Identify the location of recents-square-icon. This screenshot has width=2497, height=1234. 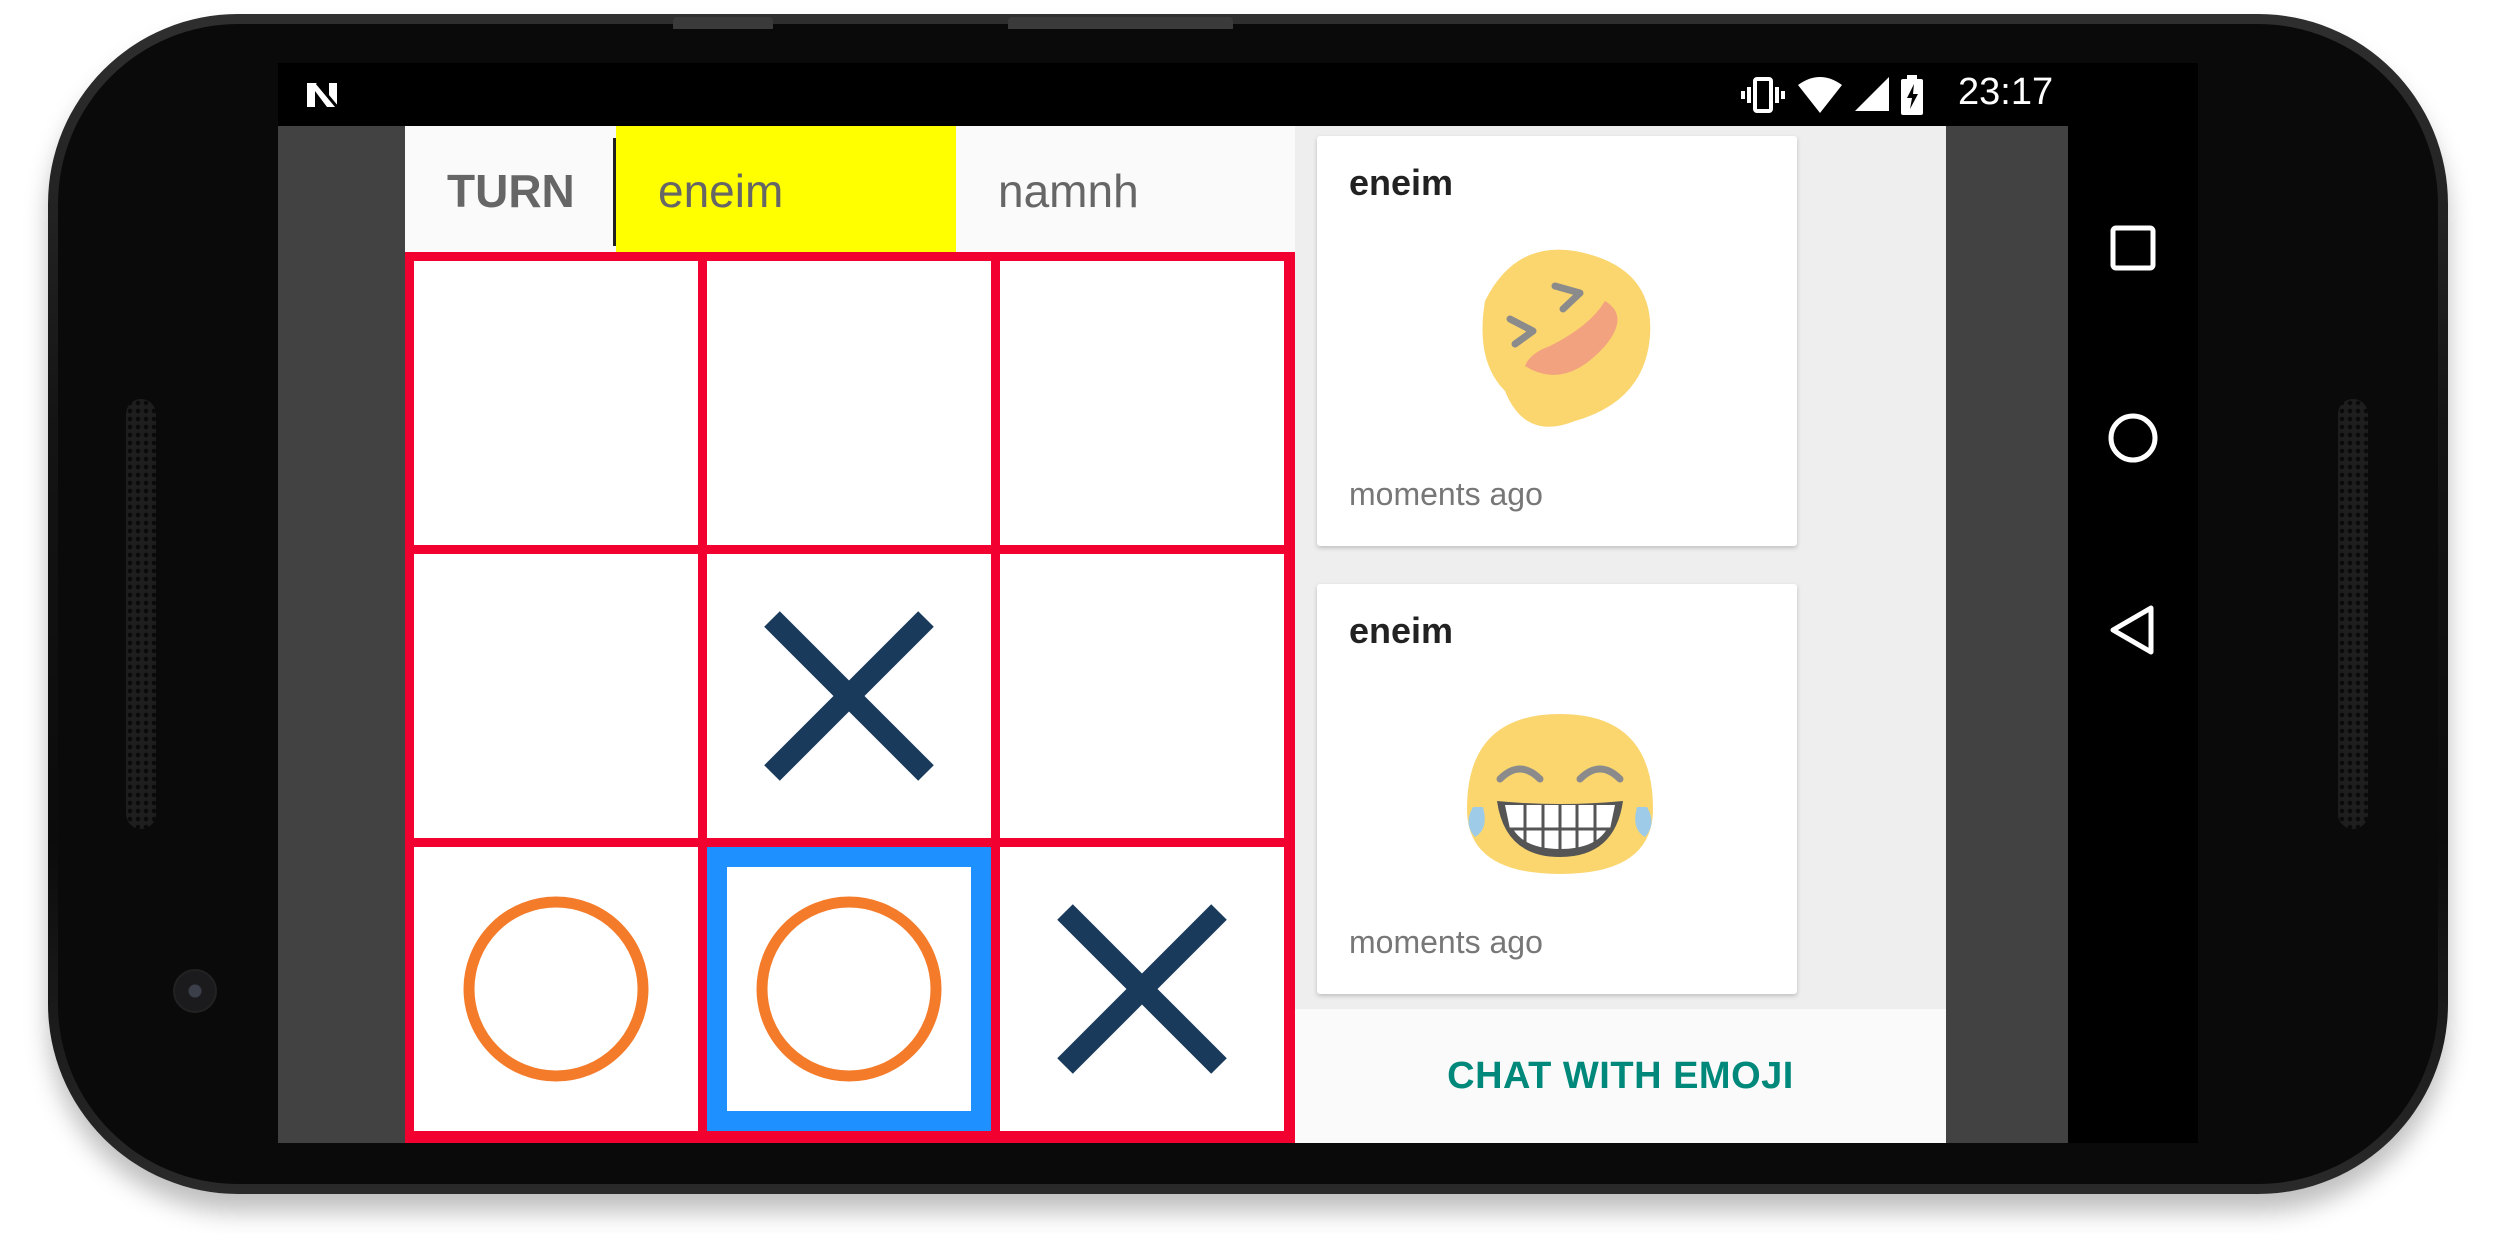
(2133, 248).